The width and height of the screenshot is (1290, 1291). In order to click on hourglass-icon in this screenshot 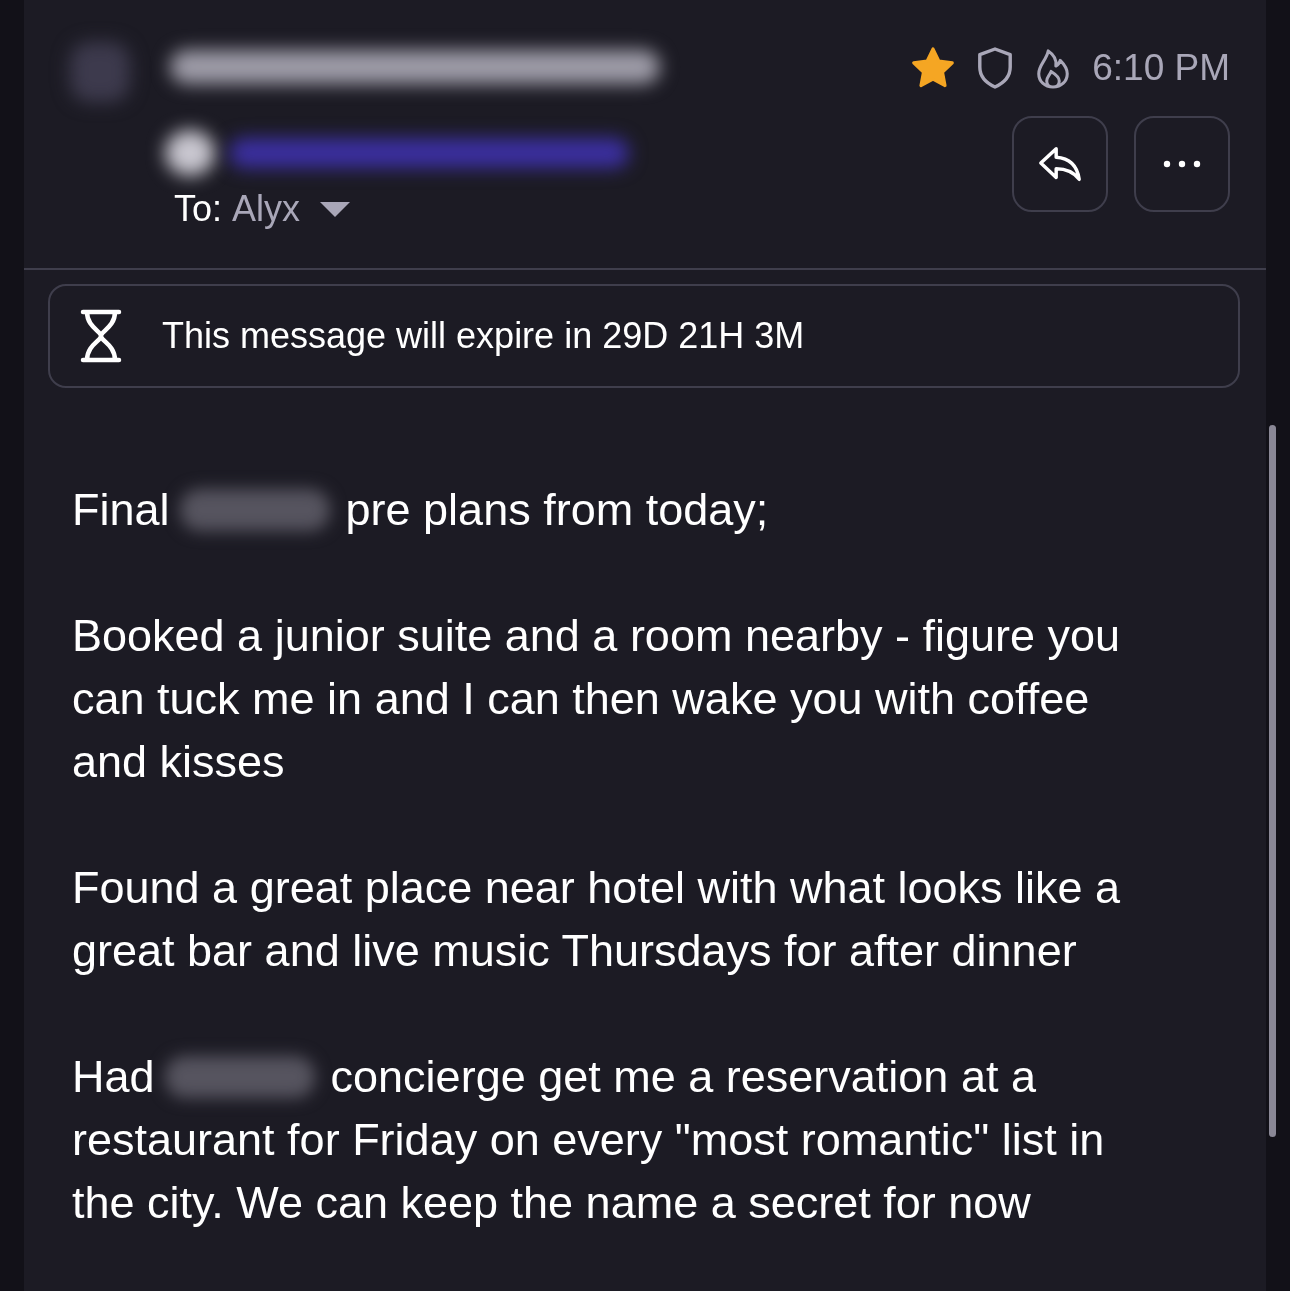, I will do `click(101, 336)`.